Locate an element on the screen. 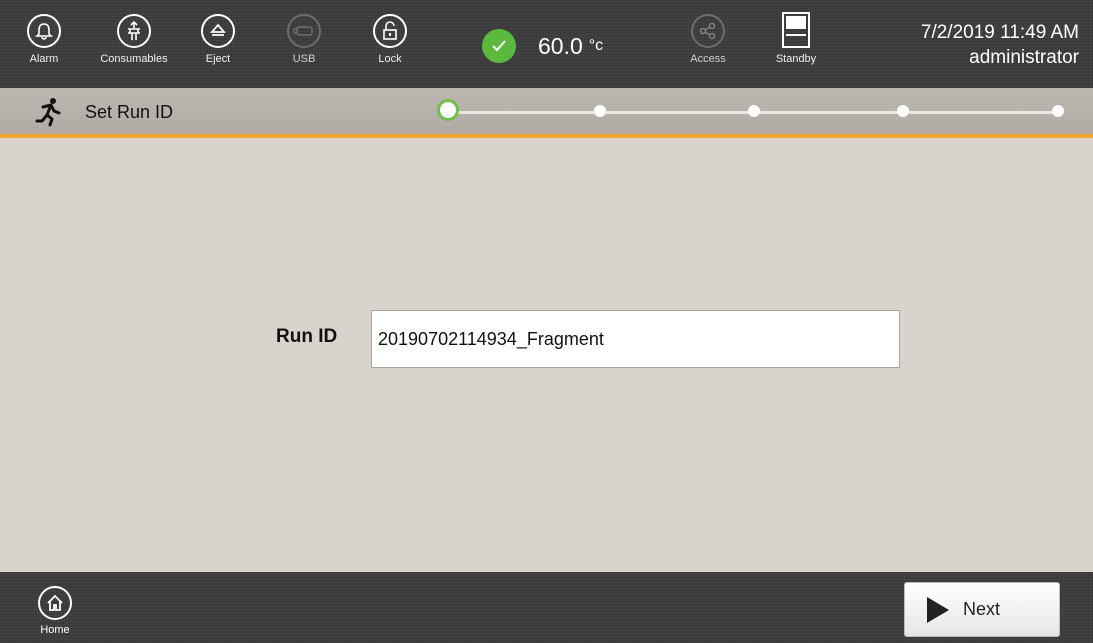 Image resolution: width=1093 pixels, height=643 pixels. run-id-input is located at coordinates (635, 339).